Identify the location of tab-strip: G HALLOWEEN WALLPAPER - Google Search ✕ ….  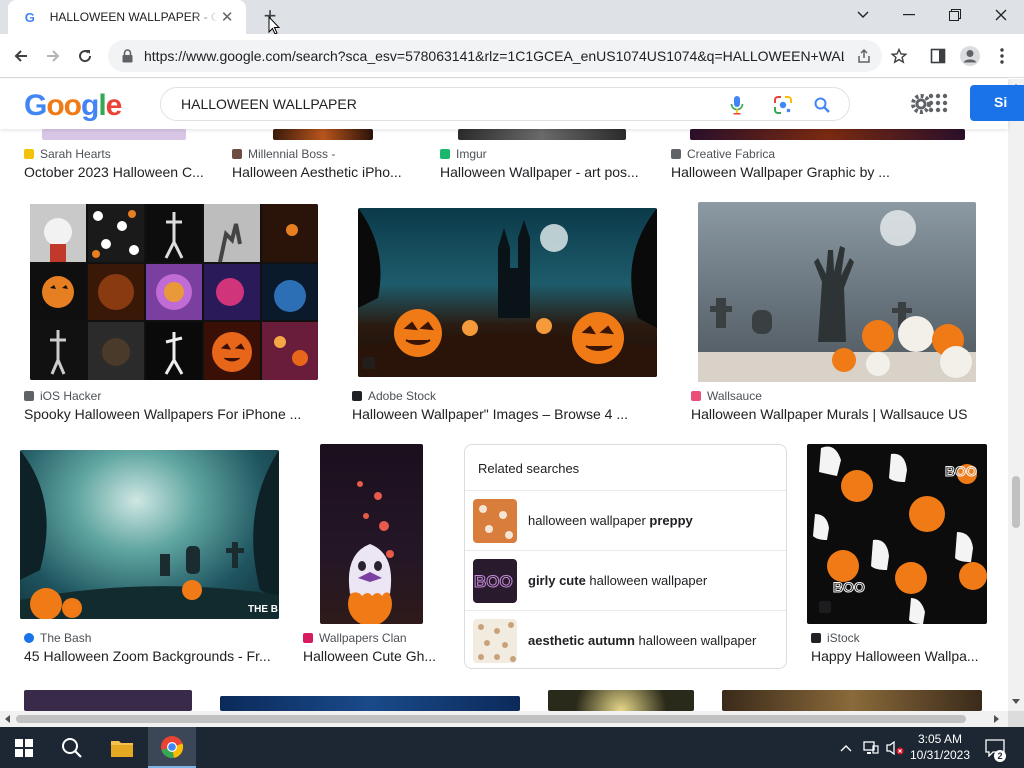
(512, 17).